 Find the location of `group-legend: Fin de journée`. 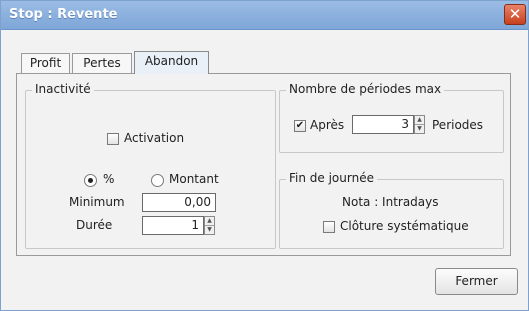

group-legend: Fin de journée is located at coordinates (331, 178).